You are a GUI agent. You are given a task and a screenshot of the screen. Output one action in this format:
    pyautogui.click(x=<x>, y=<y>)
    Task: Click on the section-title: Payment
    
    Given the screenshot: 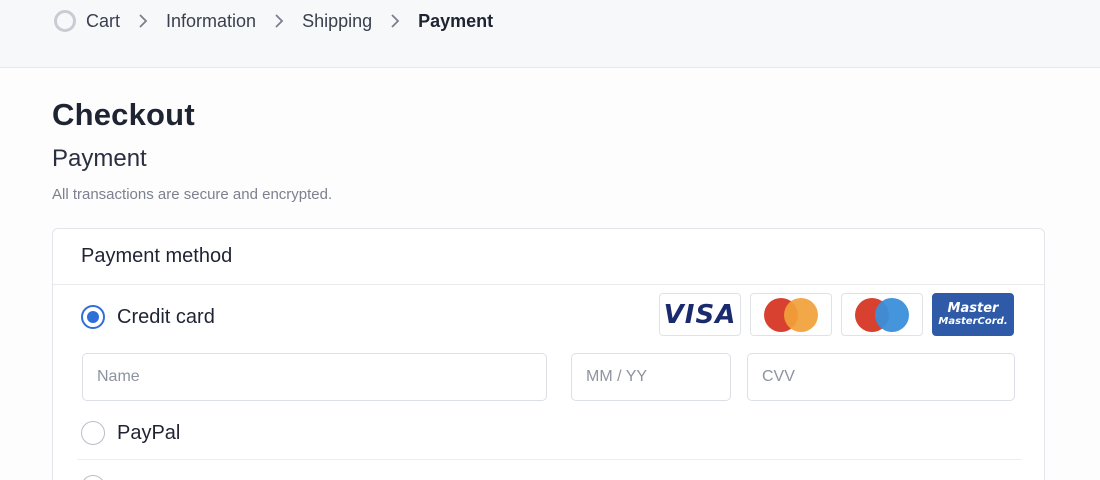 What is the action you would take?
    pyautogui.click(x=99, y=158)
    